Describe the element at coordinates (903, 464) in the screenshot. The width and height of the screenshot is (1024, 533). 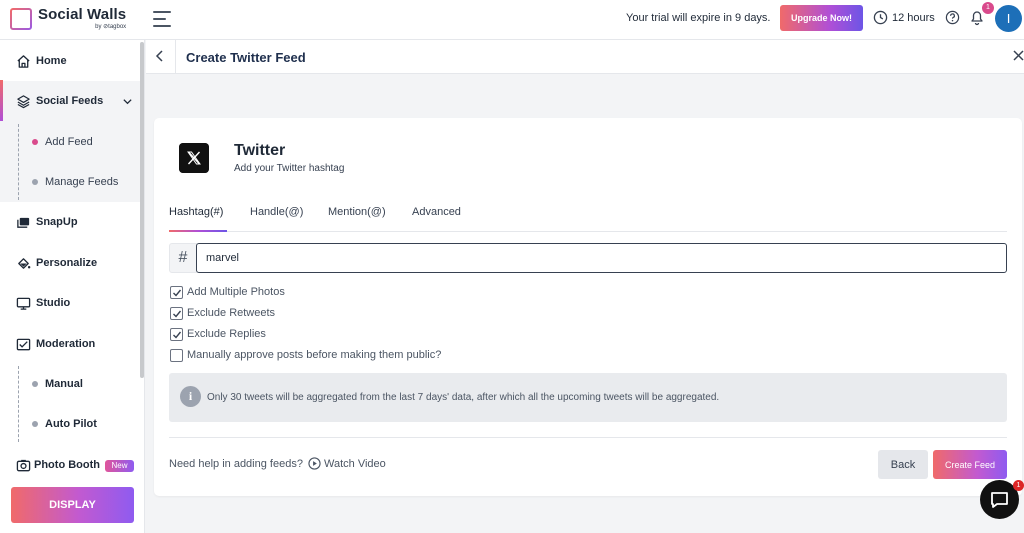
I see `back-button: Back` at that location.